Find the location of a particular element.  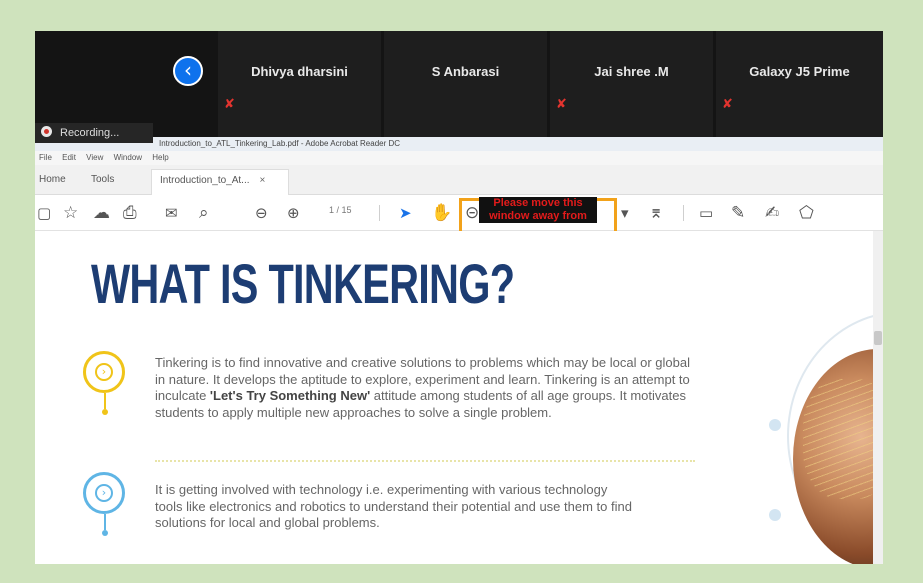

tab-bar: Home Tools Introduction_to_At... × is located at coordinates (459, 180).